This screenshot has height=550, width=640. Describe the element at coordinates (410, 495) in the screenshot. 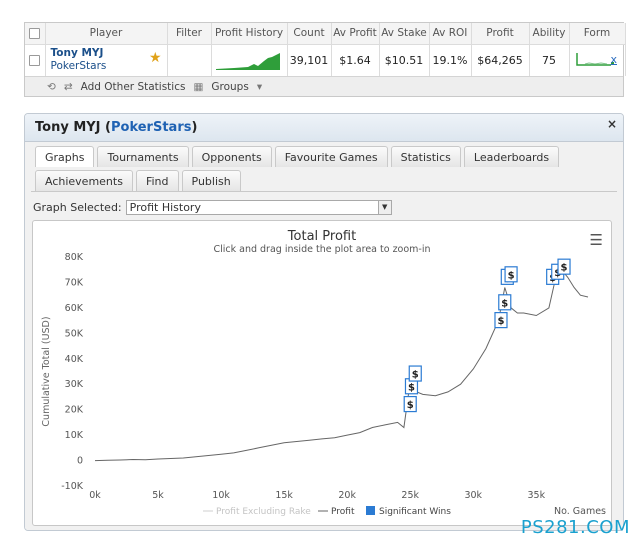

I see `x-tick-label: 25k` at that location.